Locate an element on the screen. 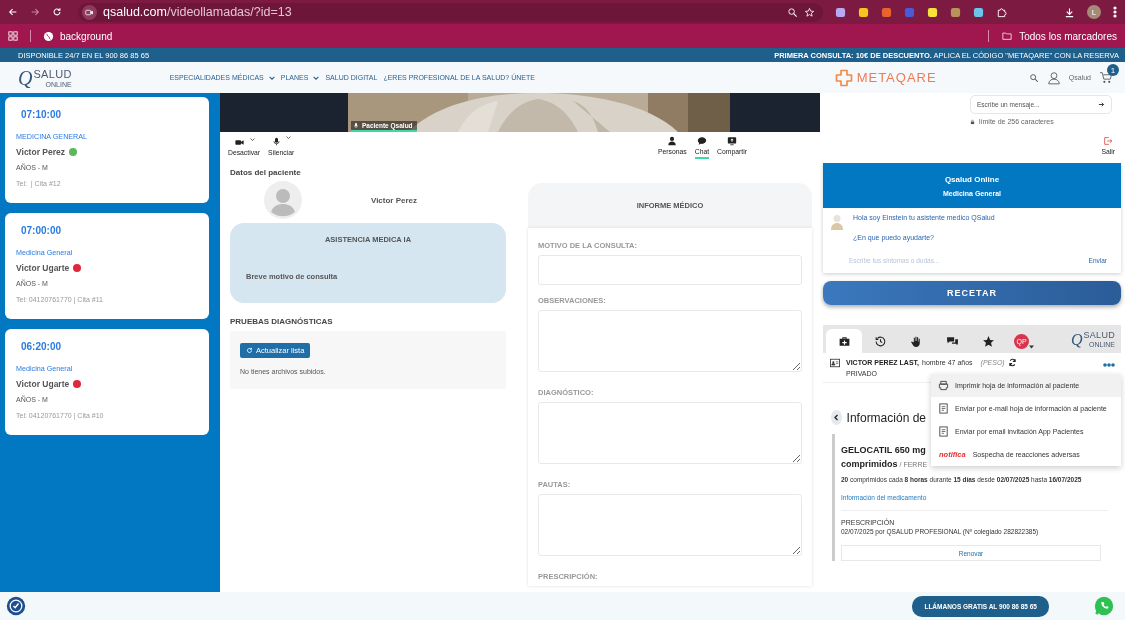  assistant-avatar-icon is located at coordinates (837, 222).